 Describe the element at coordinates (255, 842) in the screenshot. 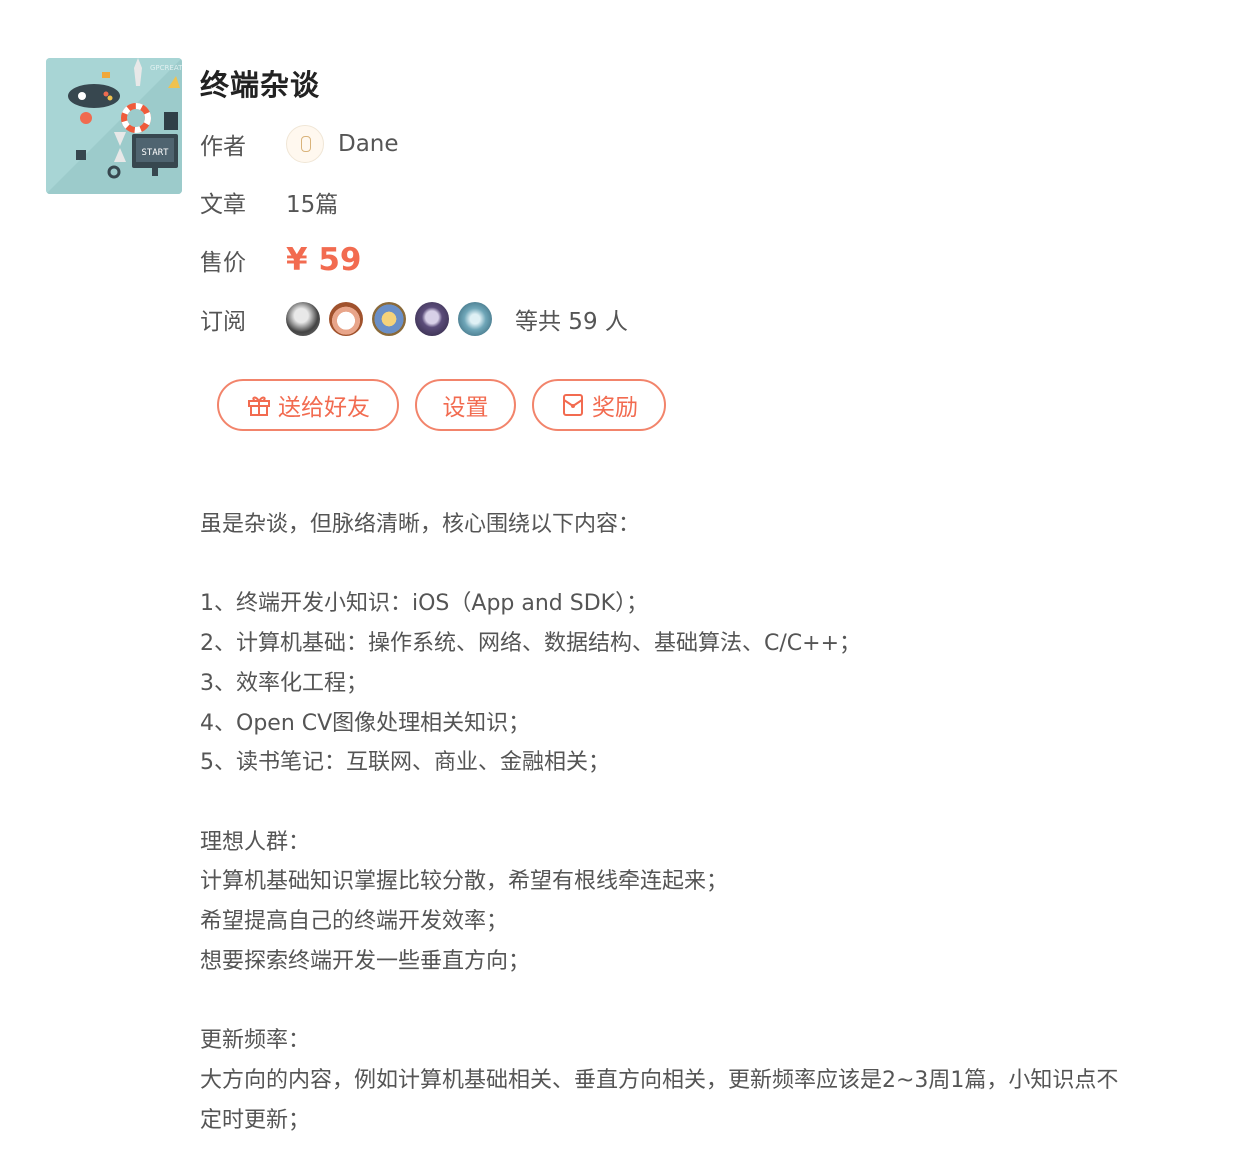

I see `description-line: 理想人群：` at that location.